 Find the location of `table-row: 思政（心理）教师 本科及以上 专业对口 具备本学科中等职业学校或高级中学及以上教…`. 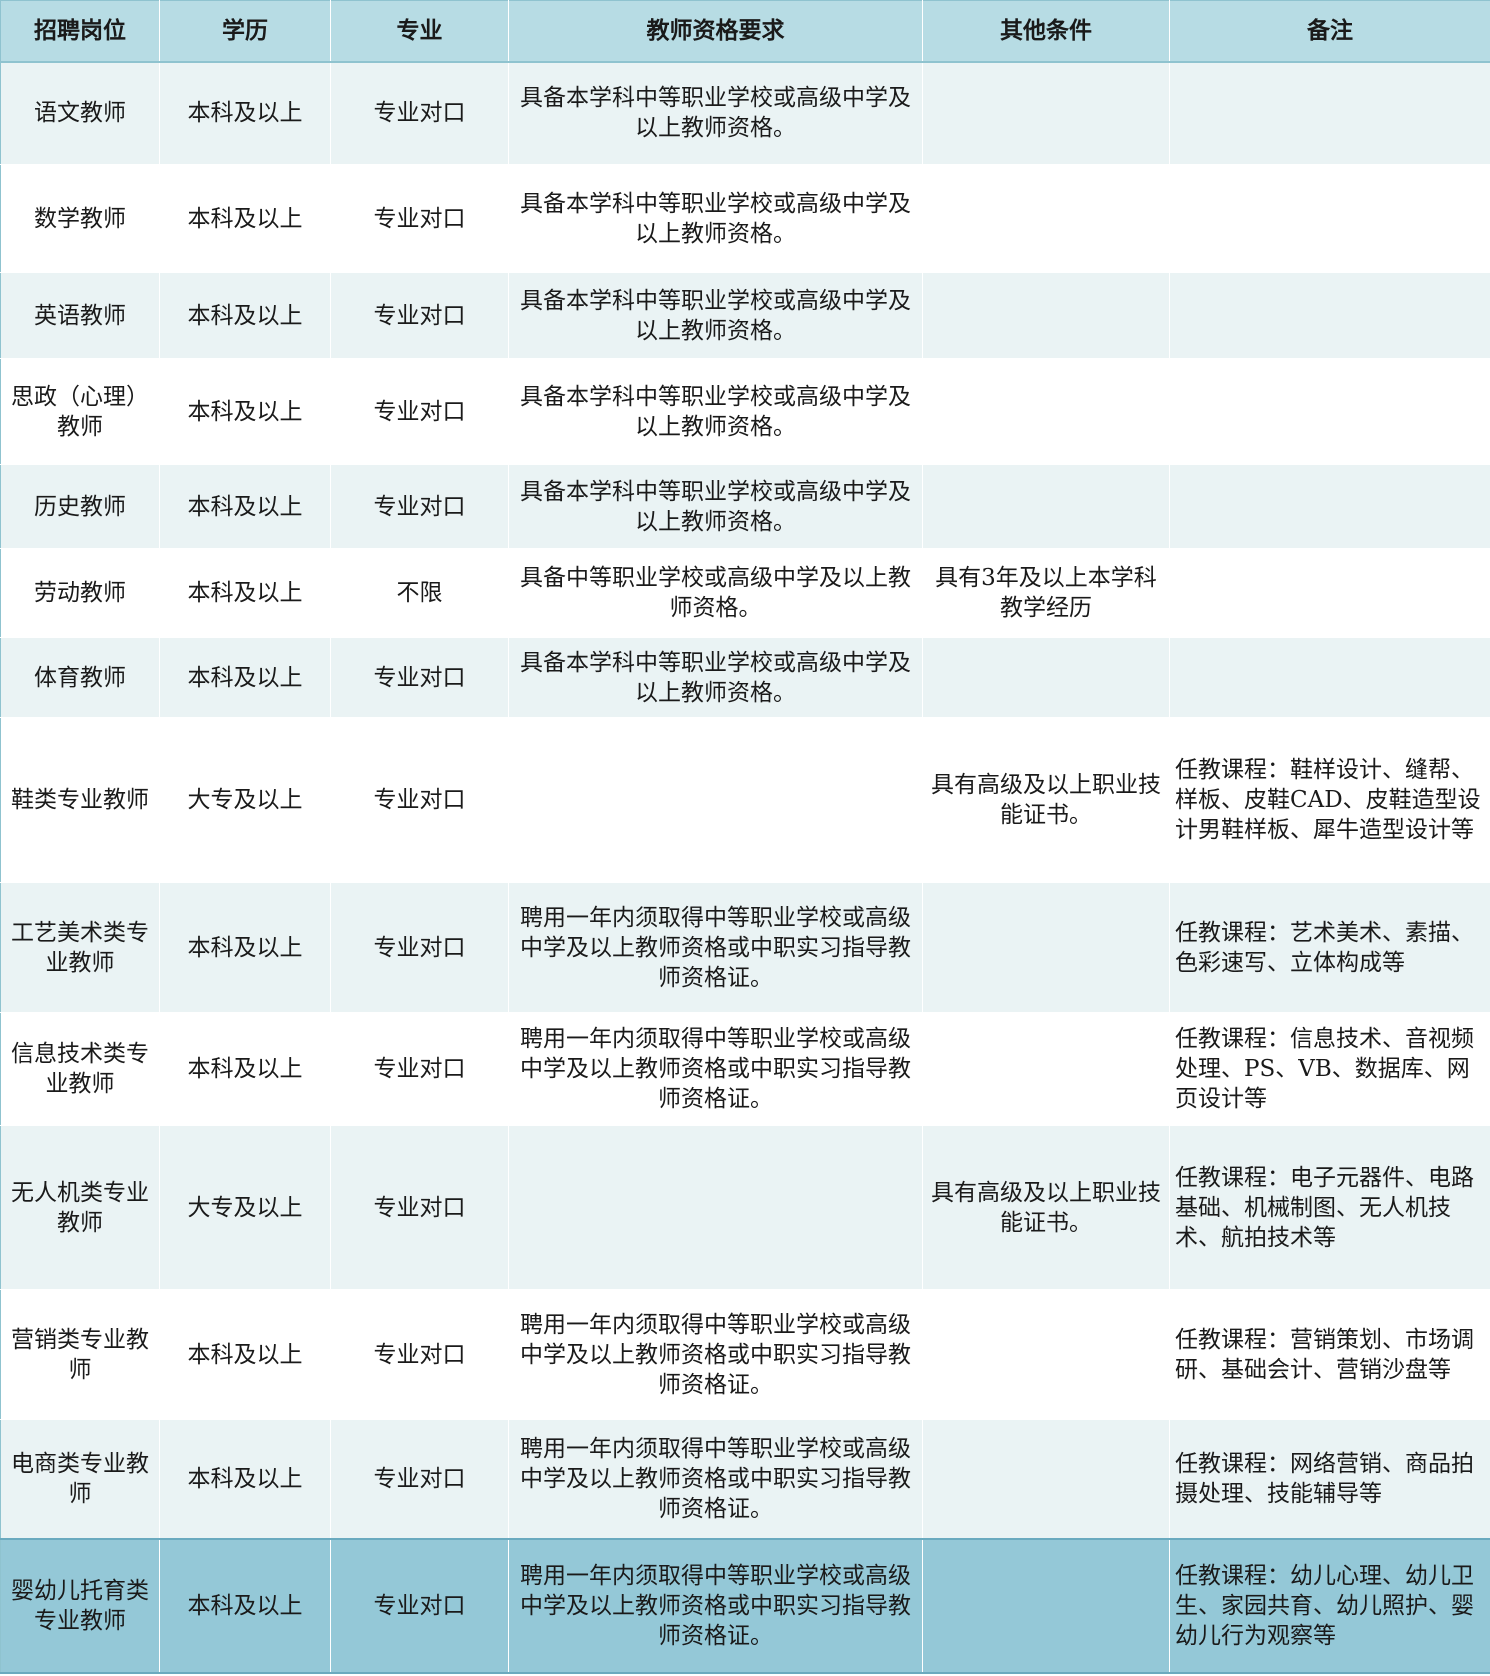

table-row: 思政（心理）教师 本科及以上 专业对口 具备本学科中等职业学校或高级中学及以上教… is located at coordinates (745, 411).